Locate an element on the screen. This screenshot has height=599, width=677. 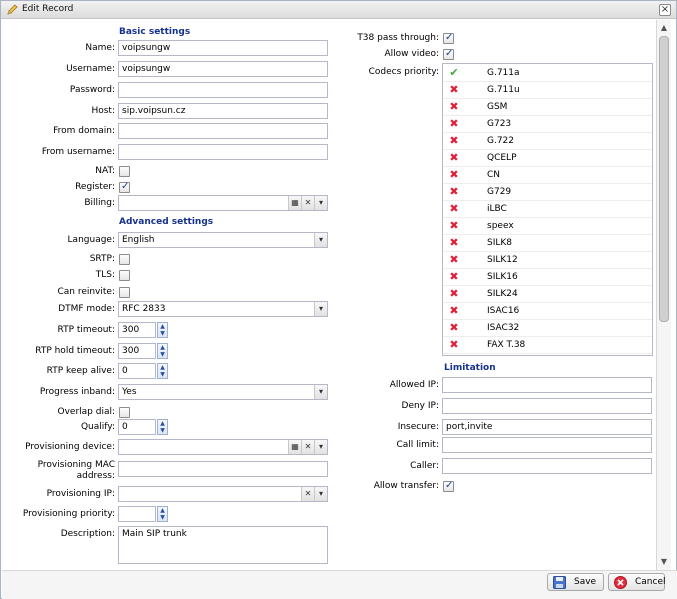
provisioning-ip-clear-icon: ✕ is located at coordinates (307, 494).